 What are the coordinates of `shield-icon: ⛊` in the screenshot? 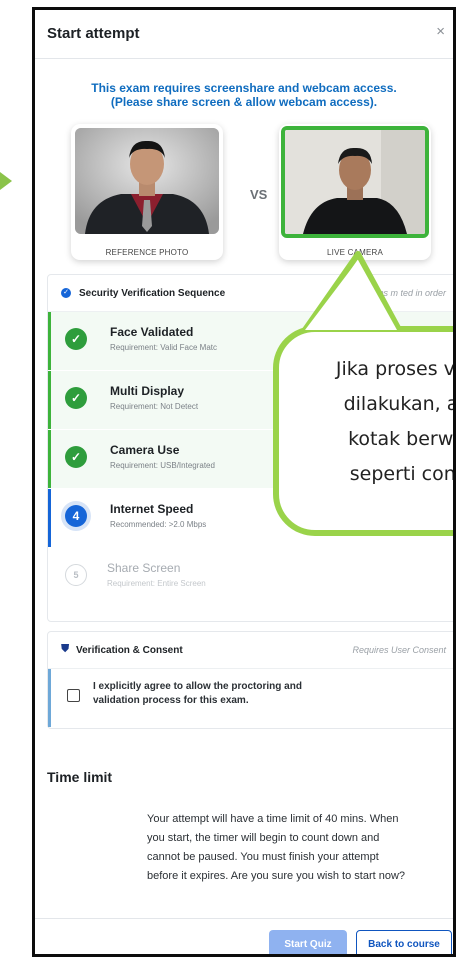 It's located at (65, 649).